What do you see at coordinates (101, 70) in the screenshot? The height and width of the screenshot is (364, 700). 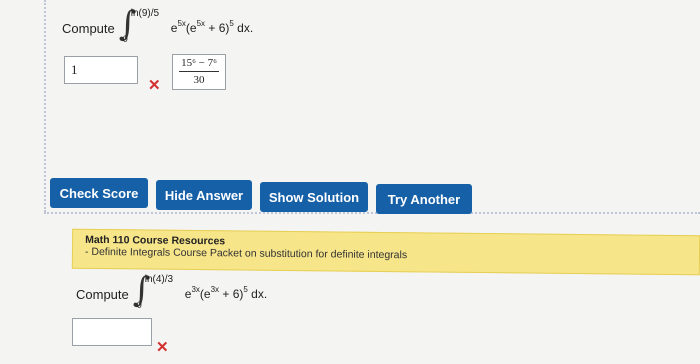 I see `answer-input: 1` at bounding box center [101, 70].